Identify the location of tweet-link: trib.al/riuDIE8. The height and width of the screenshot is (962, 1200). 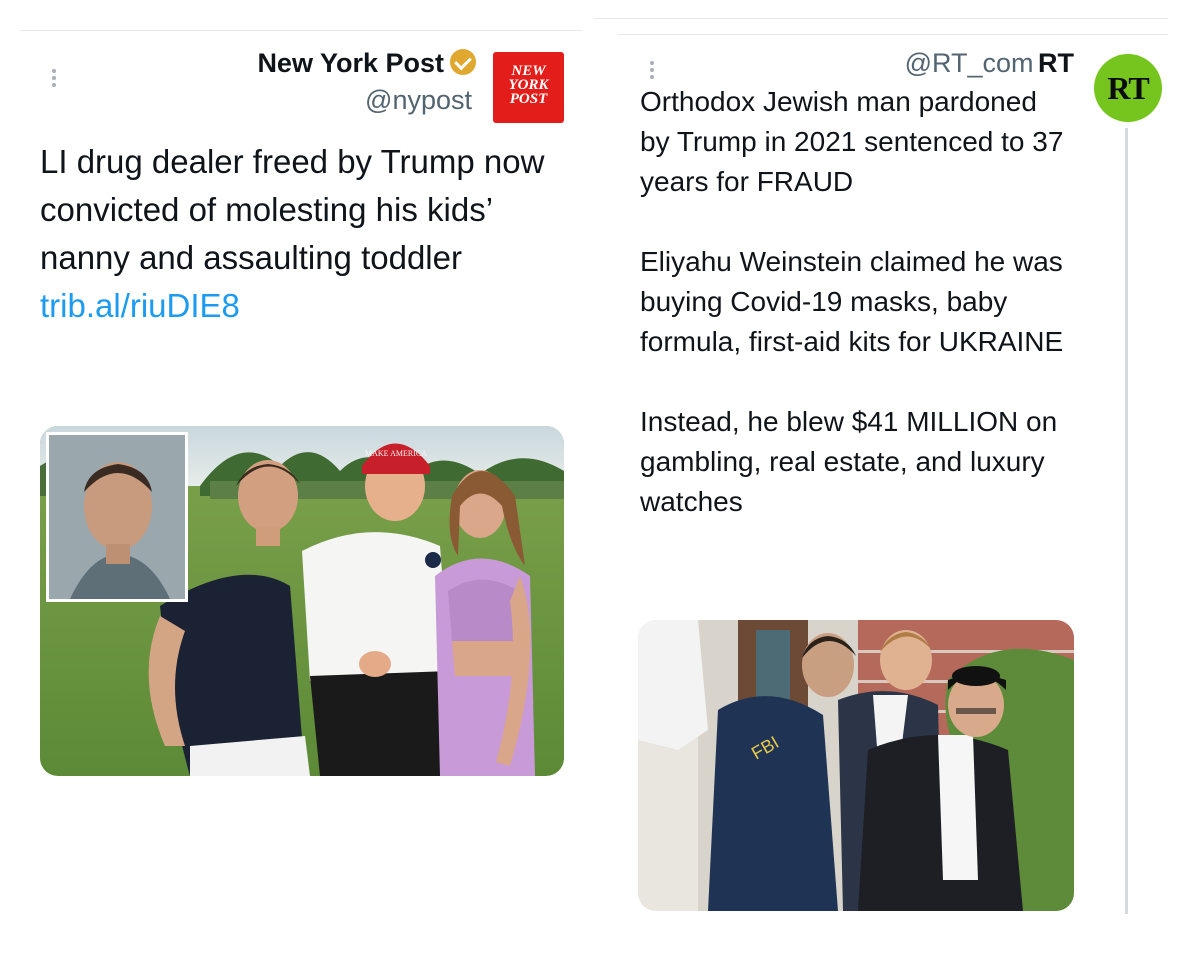
(140, 305).